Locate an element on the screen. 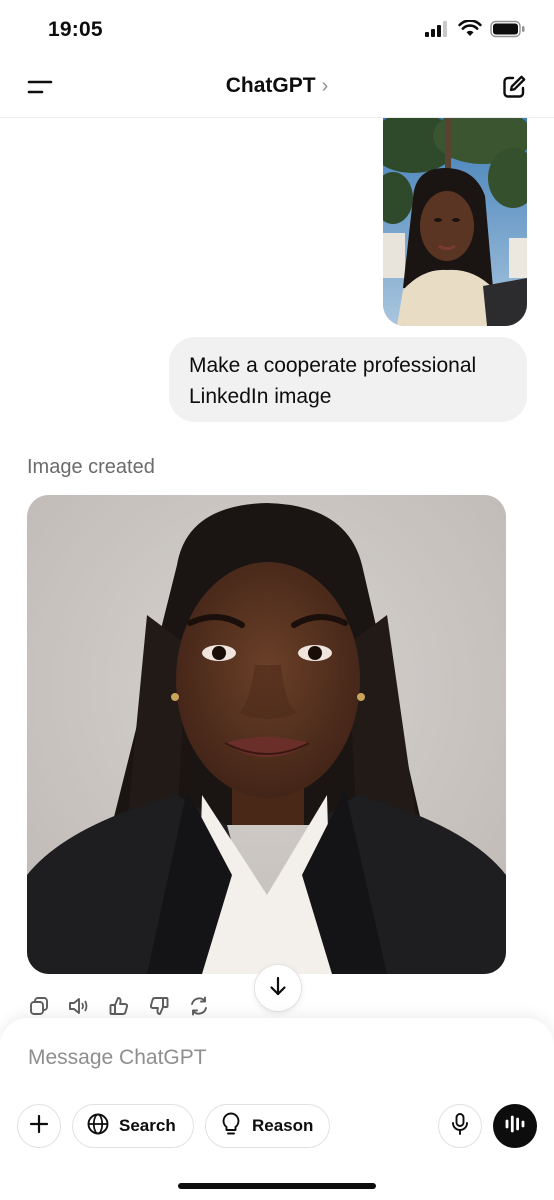  mic-icon is located at coordinates (460, 1126).